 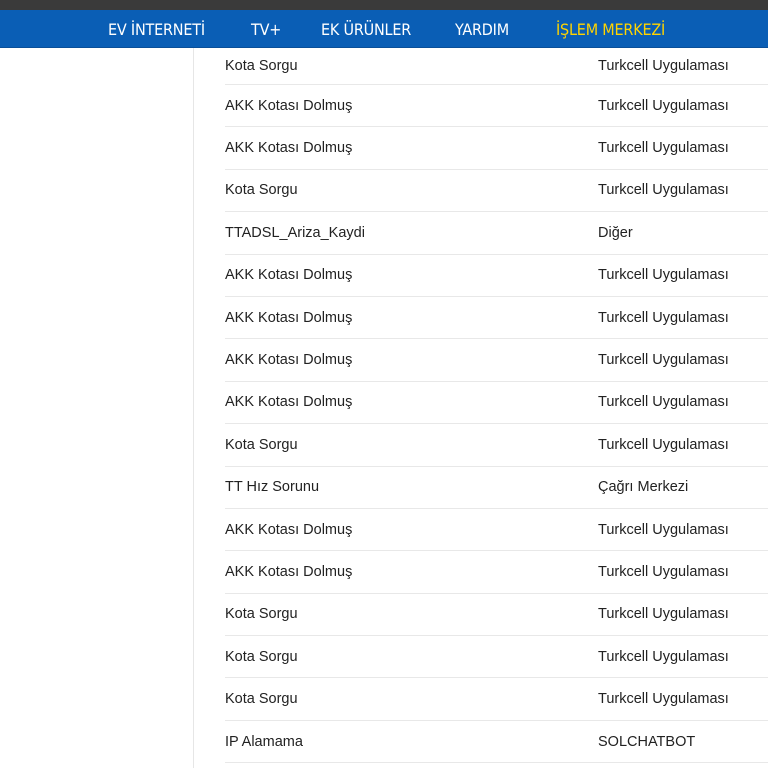 I want to click on nav-ek-urunler: EK ÜRÜNLER, so click(x=366, y=29).